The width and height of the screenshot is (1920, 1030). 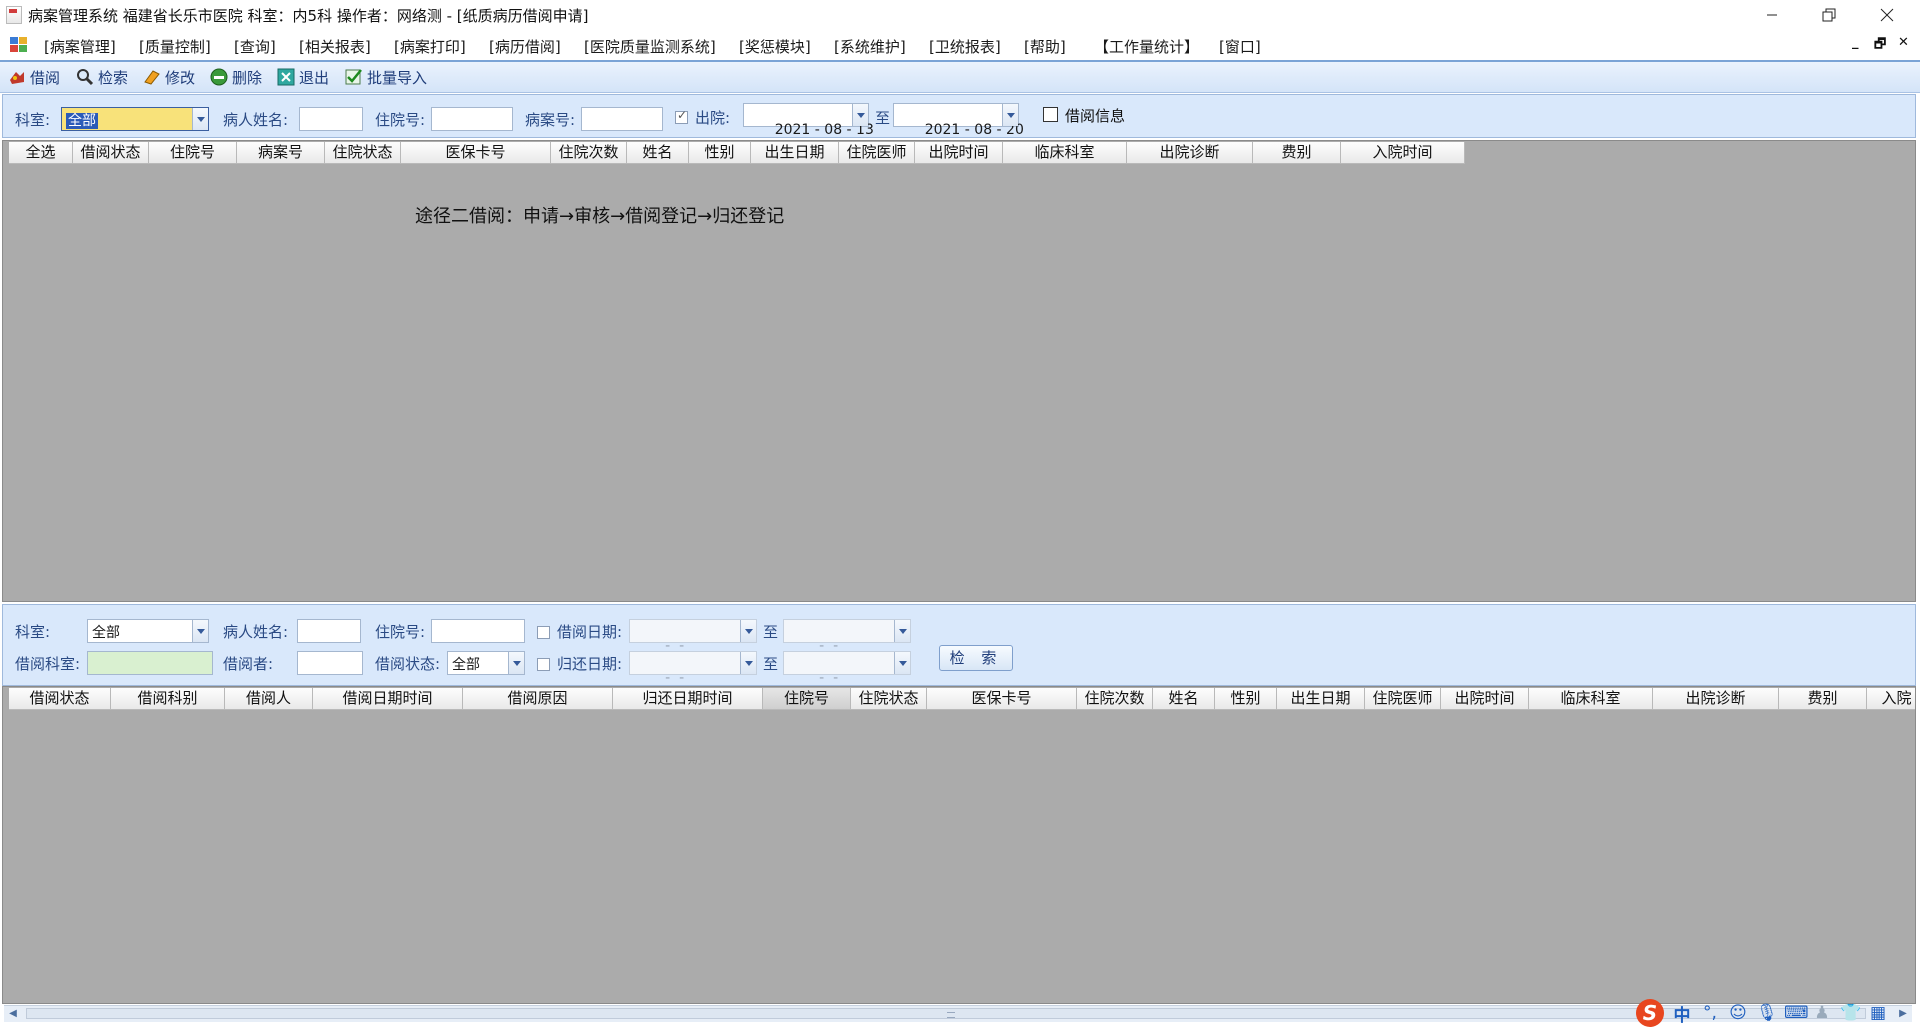 What do you see at coordinates (150, 663) in the screenshot?
I see `borrow-dept-input` at bounding box center [150, 663].